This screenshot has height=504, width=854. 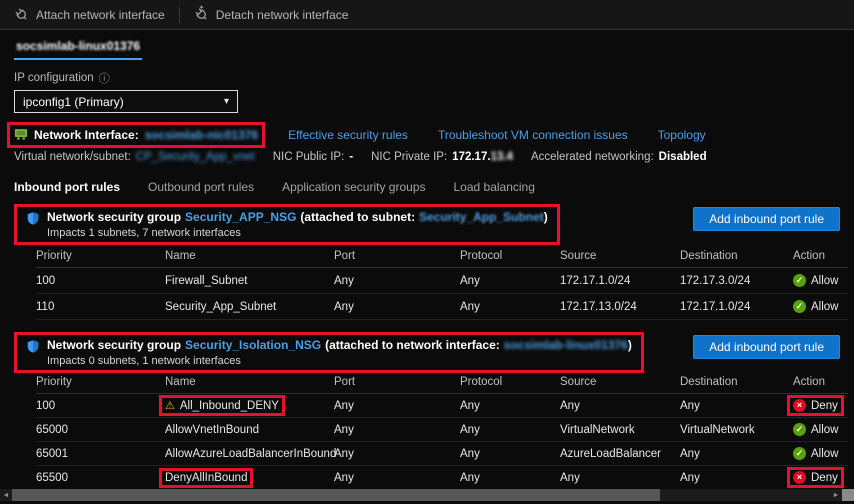 I want to click on rule-source-cell: VirtualNetwork, so click(x=620, y=429).